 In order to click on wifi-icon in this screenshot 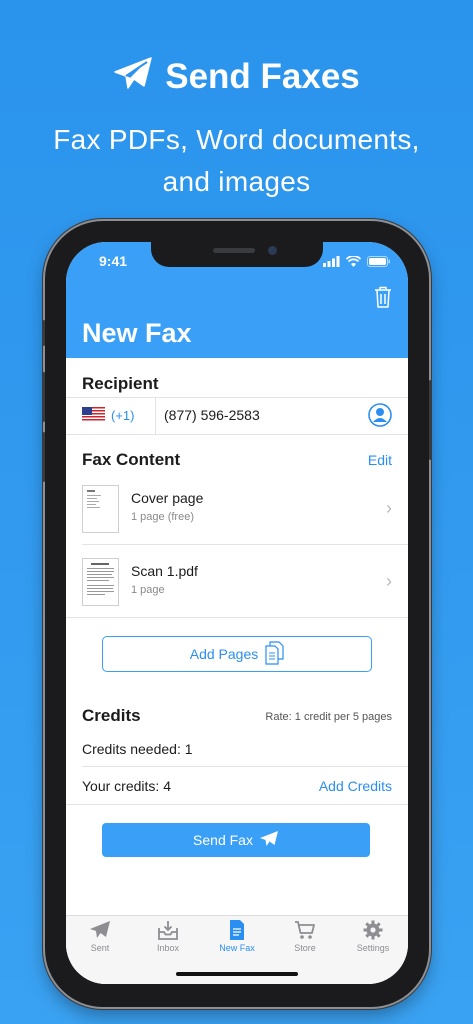, I will do `click(353, 263)`.